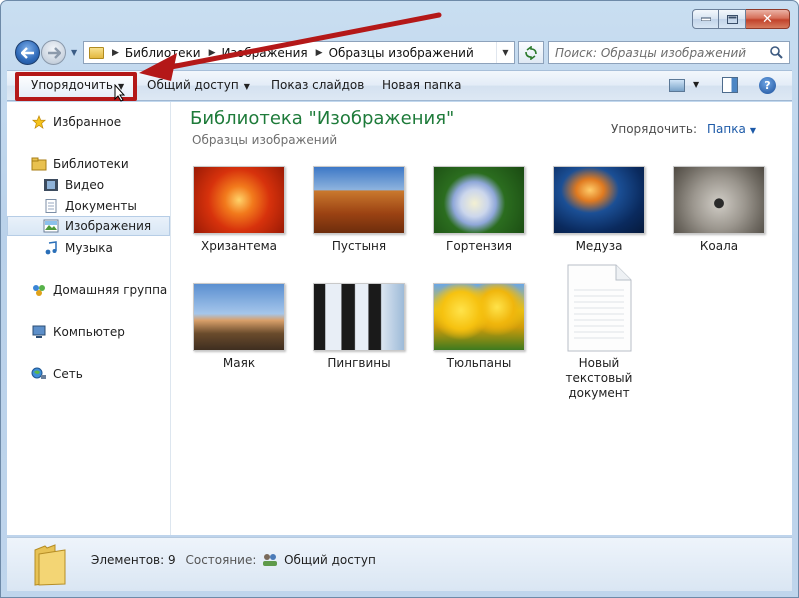  Describe the element at coordinates (359, 200) in the screenshot. I see `desert-thumbnail` at that location.